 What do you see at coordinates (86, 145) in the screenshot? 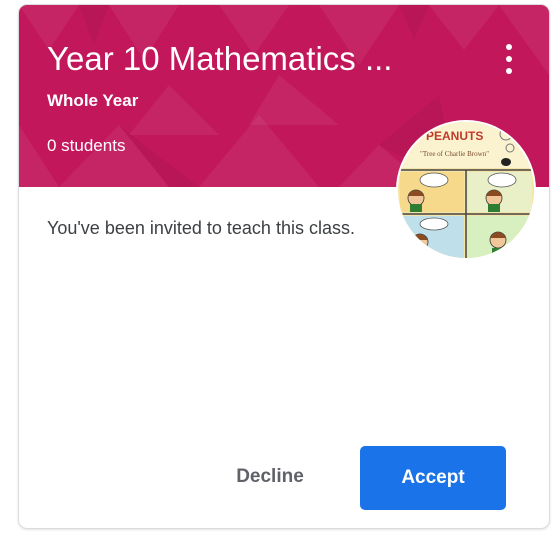
I see `student-count: 0 students` at bounding box center [86, 145].